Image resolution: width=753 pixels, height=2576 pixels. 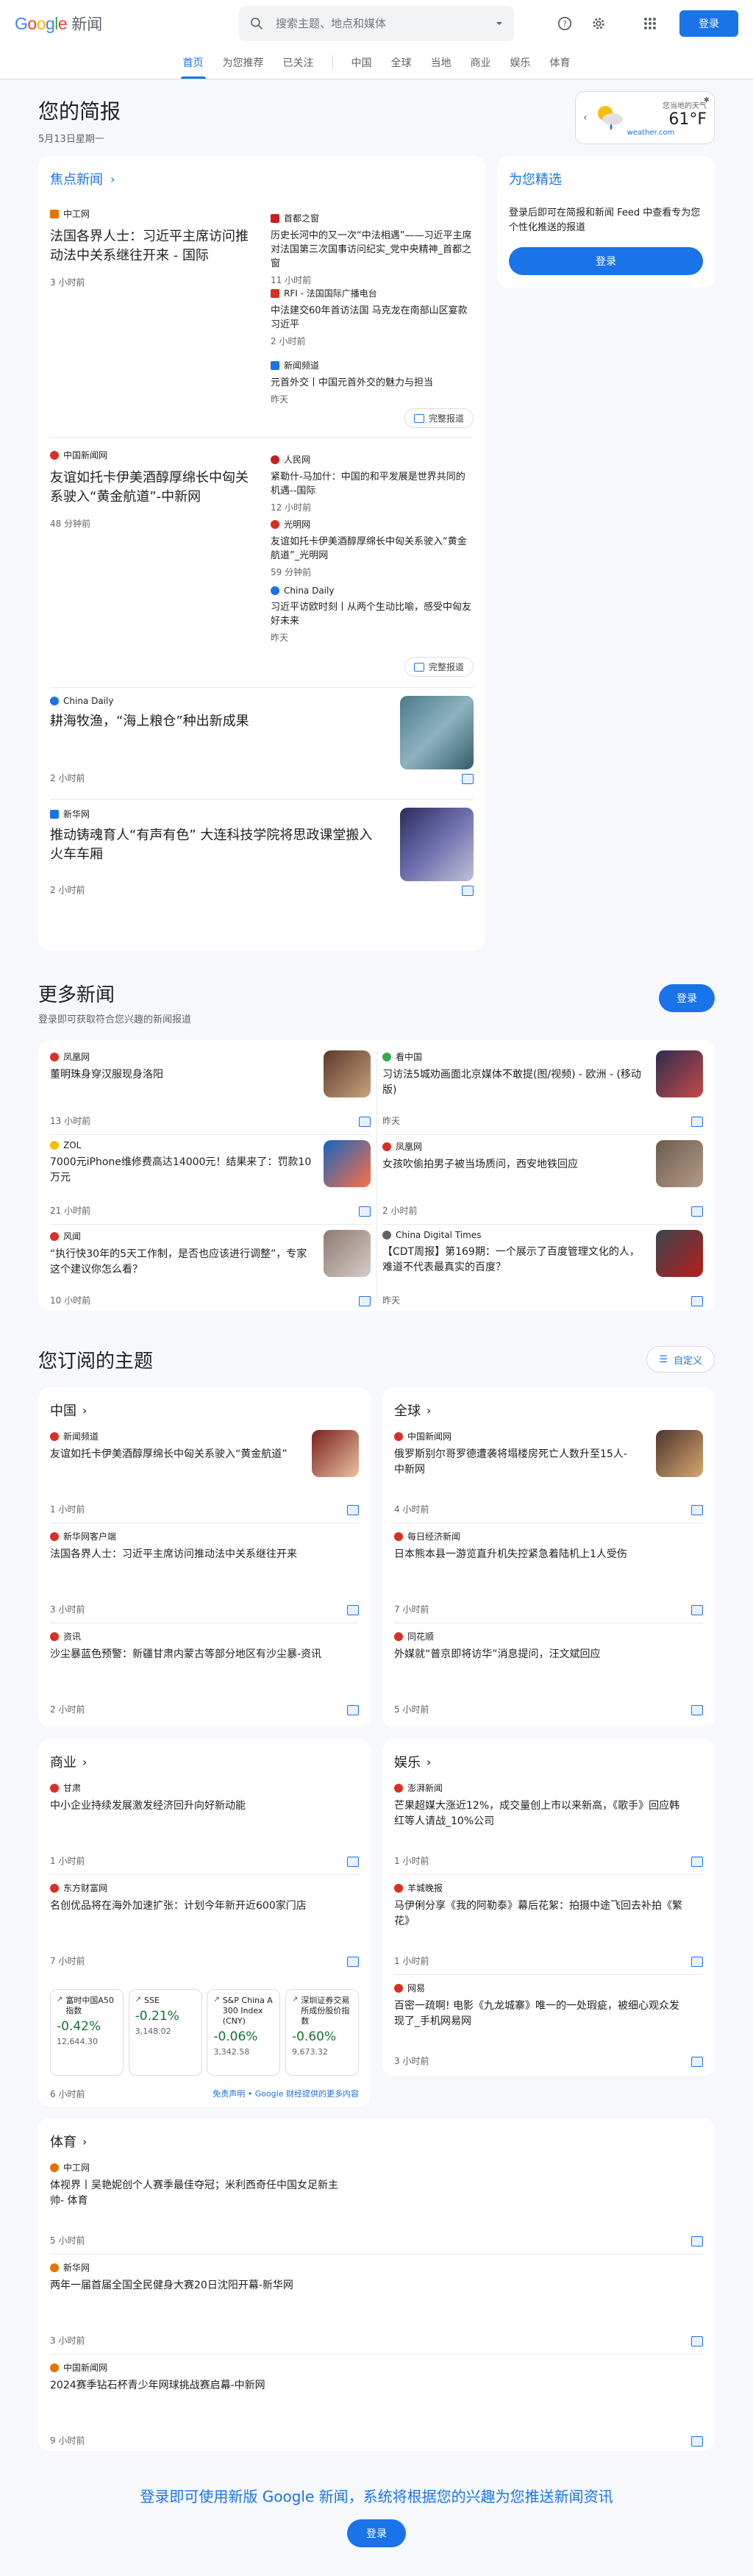 What do you see at coordinates (197, 2286) in the screenshot?
I see `story-title: 两年一届首届全国全民健身大赛20日沈阳开幕-新华网` at bounding box center [197, 2286].